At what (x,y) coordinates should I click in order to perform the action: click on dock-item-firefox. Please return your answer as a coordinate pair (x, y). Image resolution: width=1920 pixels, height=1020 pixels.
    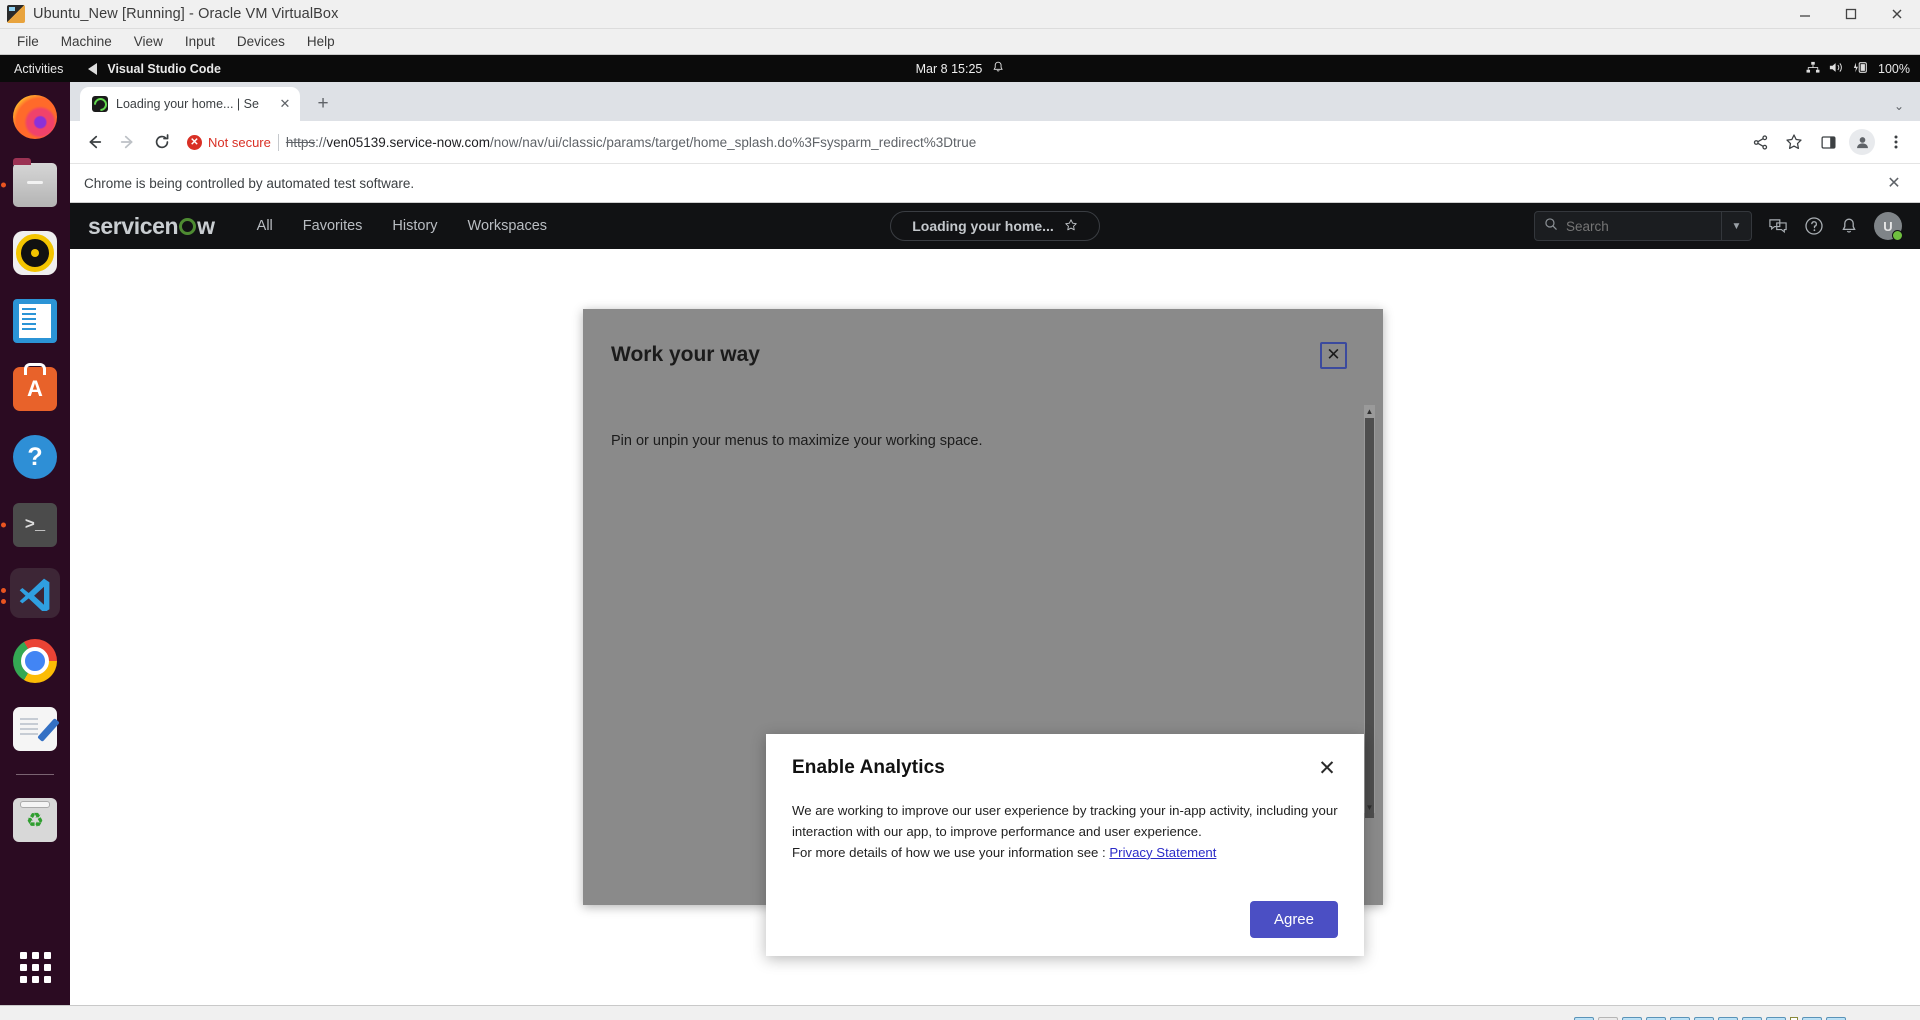
    Looking at the image, I should click on (35, 117).